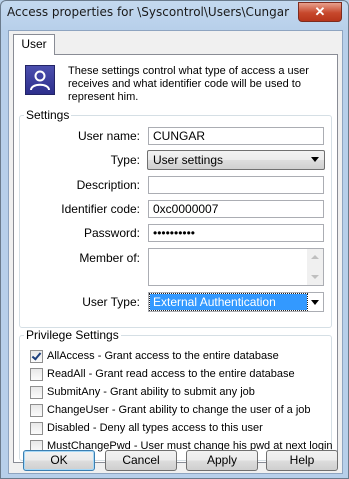  What do you see at coordinates (236, 136) in the screenshot?
I see `user-name-field: CUNGAR` at bounding box center [236, 136].